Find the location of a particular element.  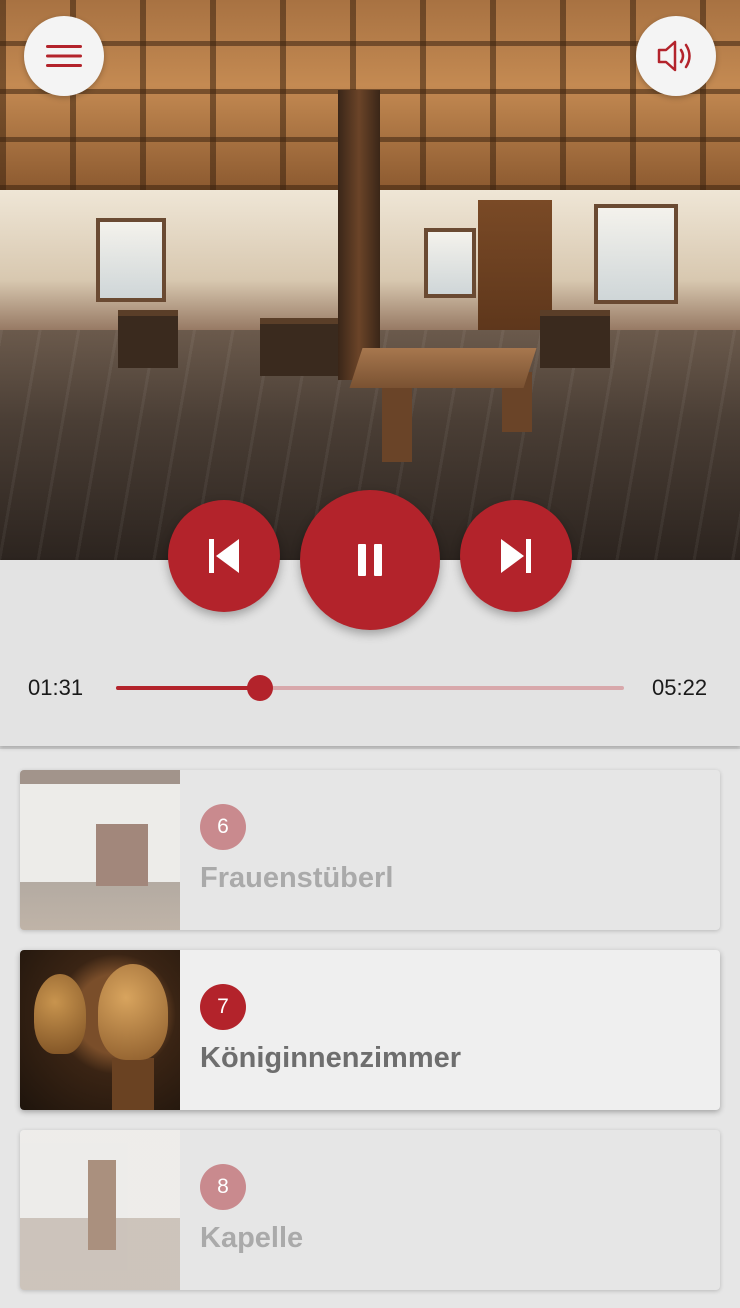

track-item-6: 6 Frauenstüberl is located at coordinates (370, 850).